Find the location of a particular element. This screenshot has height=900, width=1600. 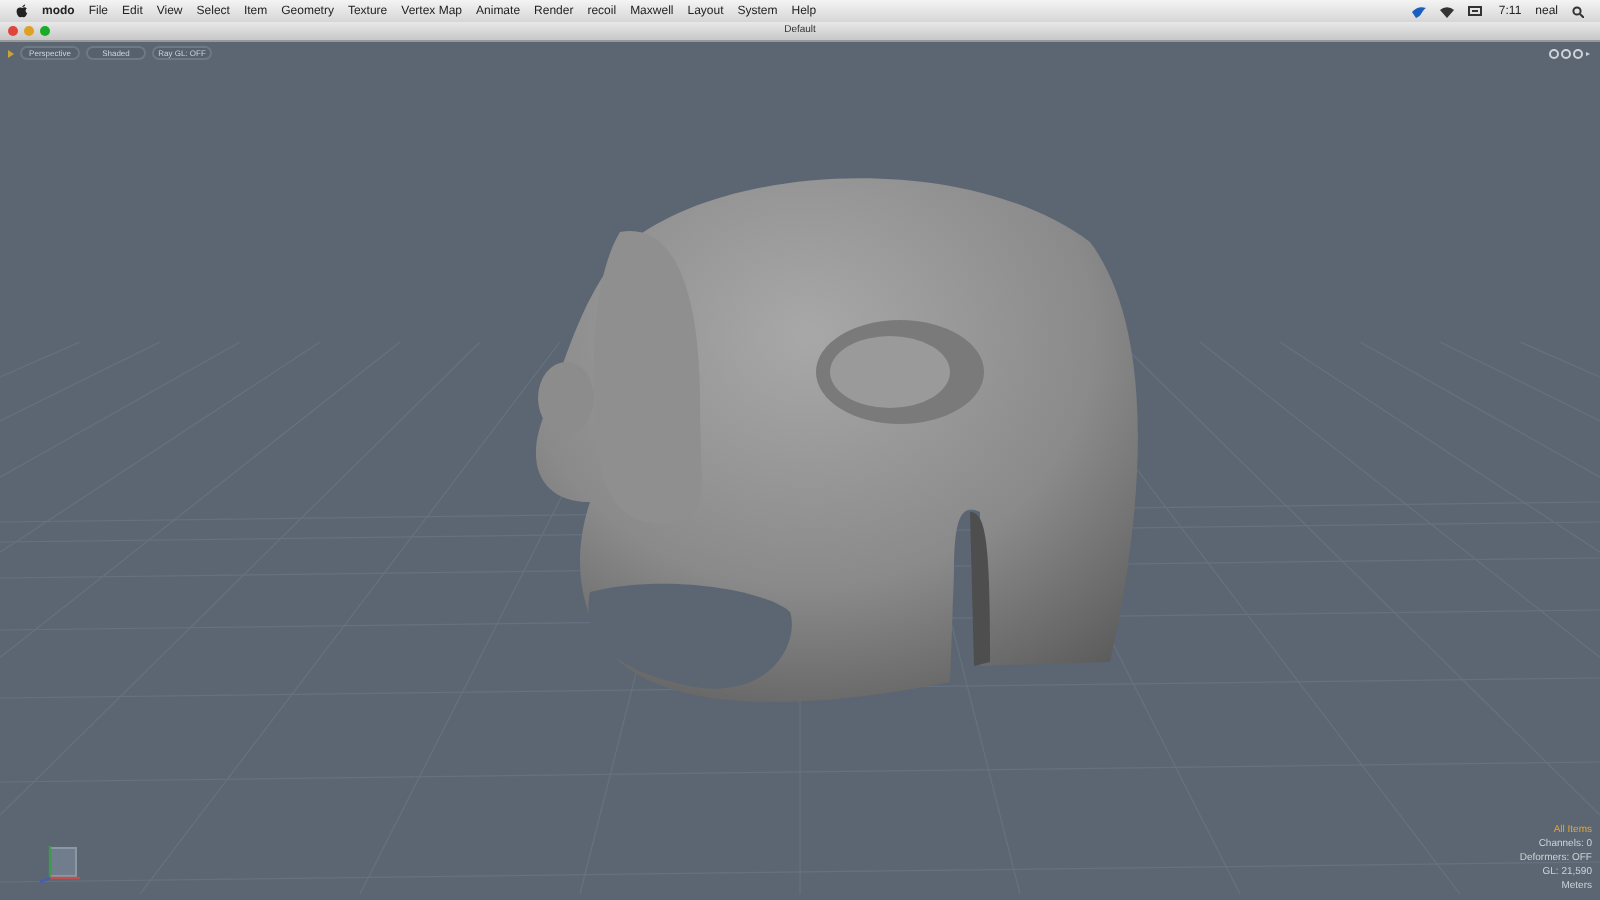

axis-gizmo-icon is located at coordinates (60, 864).